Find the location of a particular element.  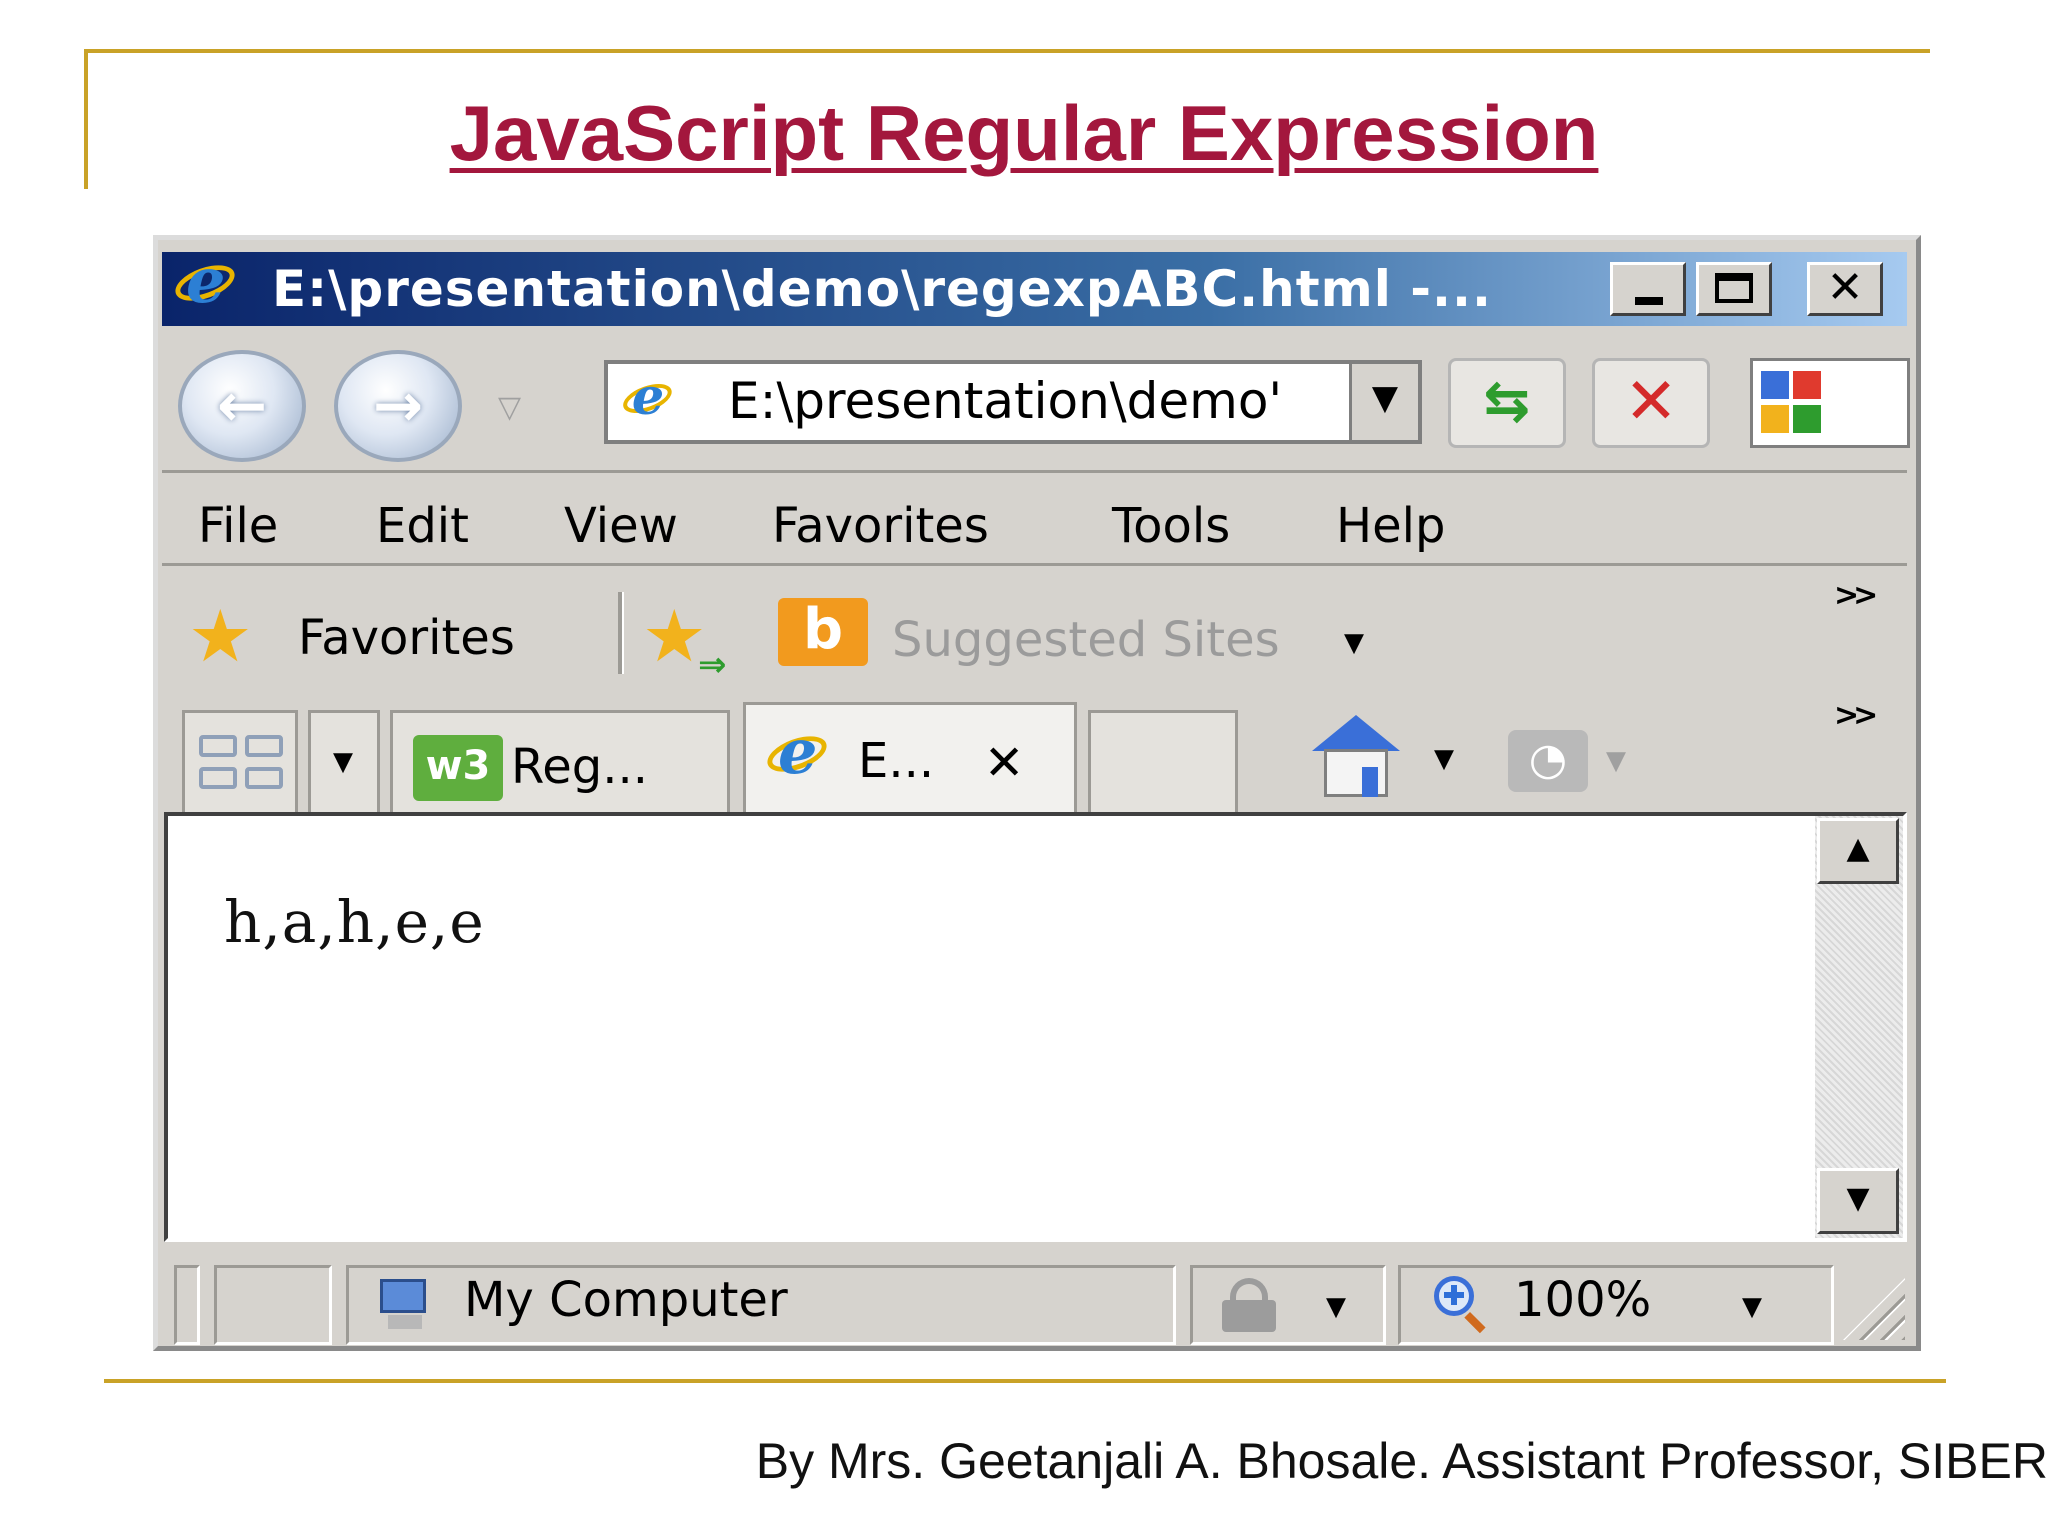

refresh-icon: ⇆ is located at coordinates (1507, 401).